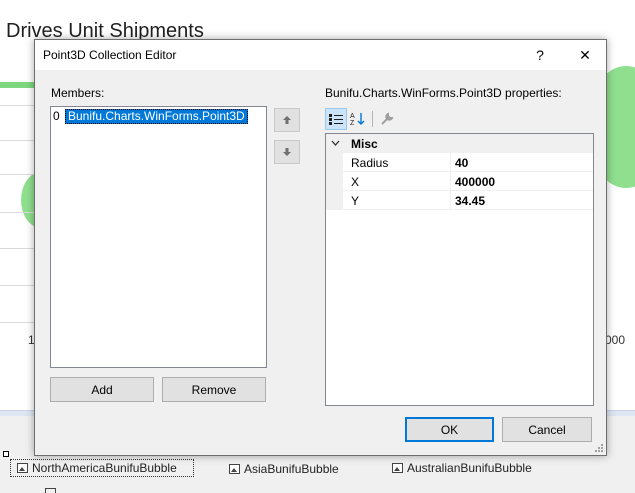 Image resolution: width=635 pixels, height=493 pixels. I want to click on title-bar: Point3D Collection Editor ? ✕, so click(320, 55).